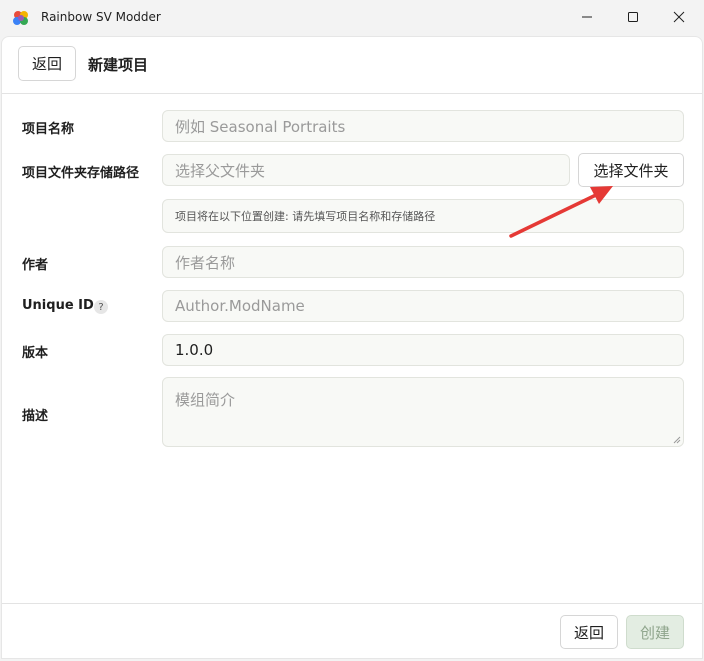  Describe the element at coordinates (631, 170) in the screenshot. I see `choose-folder-button: 选择文件夹` at that location.